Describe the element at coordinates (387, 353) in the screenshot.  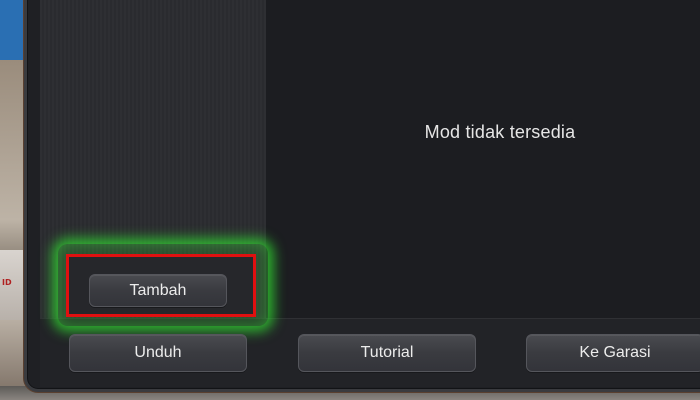
I see `tutorial-button: Tutorial` at that location.